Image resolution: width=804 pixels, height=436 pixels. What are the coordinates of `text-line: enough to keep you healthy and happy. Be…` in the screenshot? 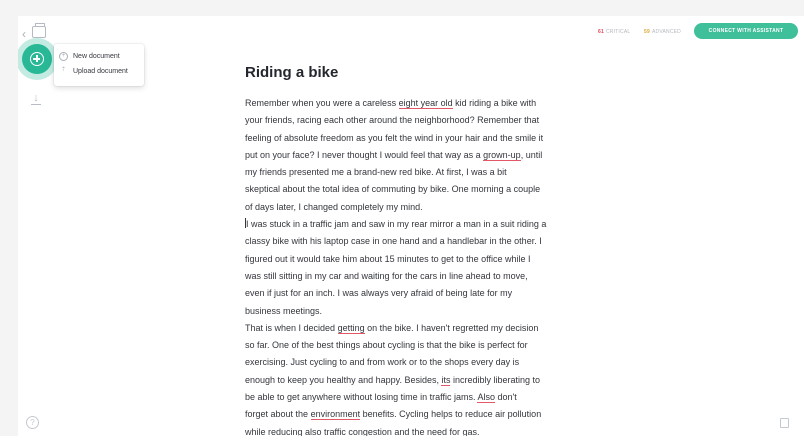 It's located at (415, 380).